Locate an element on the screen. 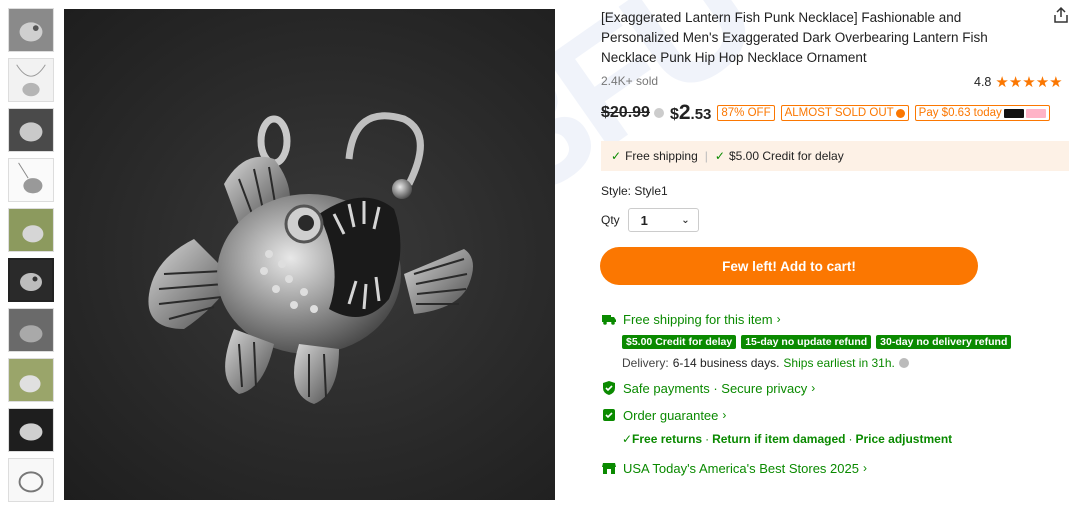 The height and width of the screenshot is (507, 1080). share-icon is located at coordinates (1061, 15).